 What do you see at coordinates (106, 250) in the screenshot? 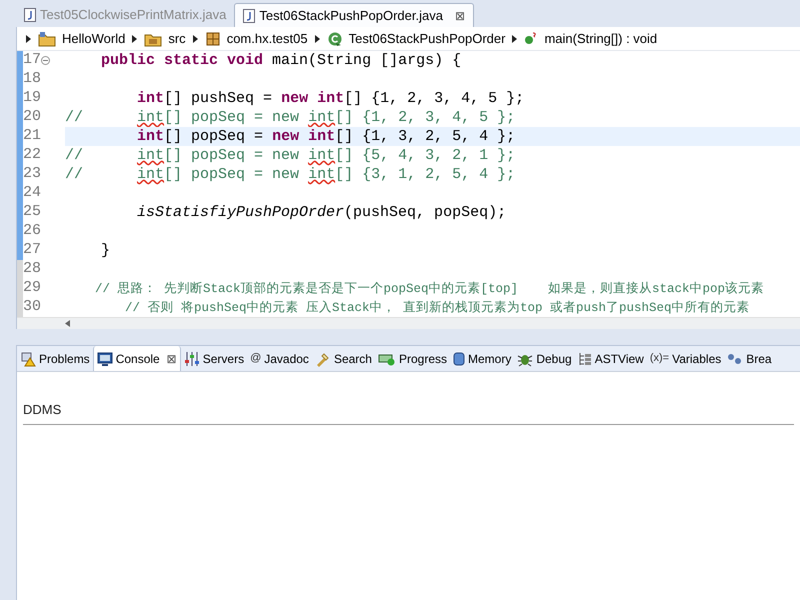
I see `code-line: }` at bounding box center [106, 250].